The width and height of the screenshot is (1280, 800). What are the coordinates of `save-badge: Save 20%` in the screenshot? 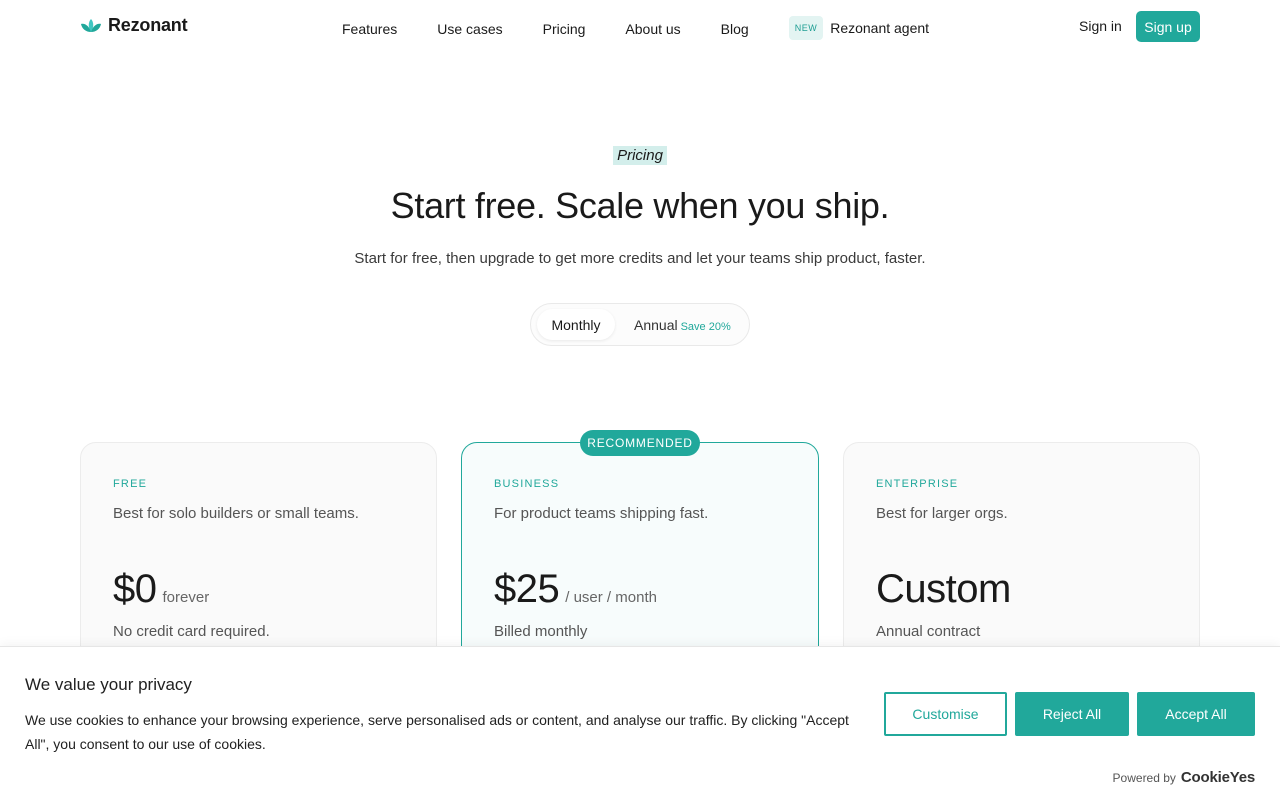 It's located at (705, 327).